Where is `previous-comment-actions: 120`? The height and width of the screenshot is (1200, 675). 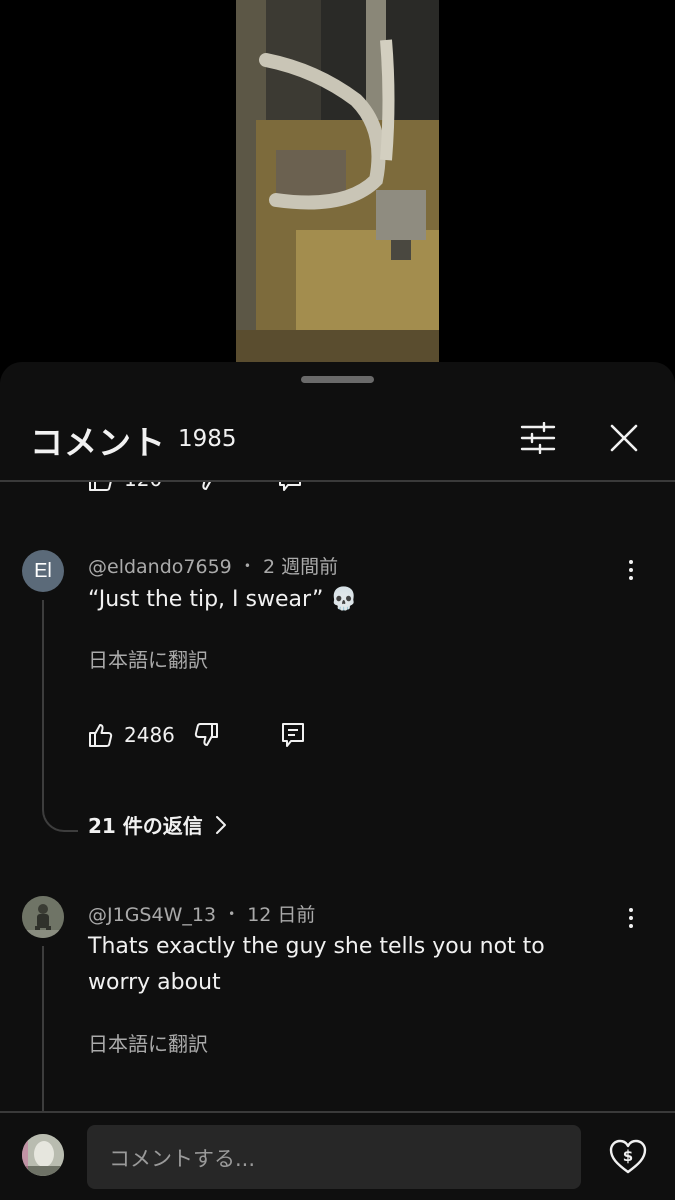 previous-comment-actions: 120 is located at coordinates (195, 487).